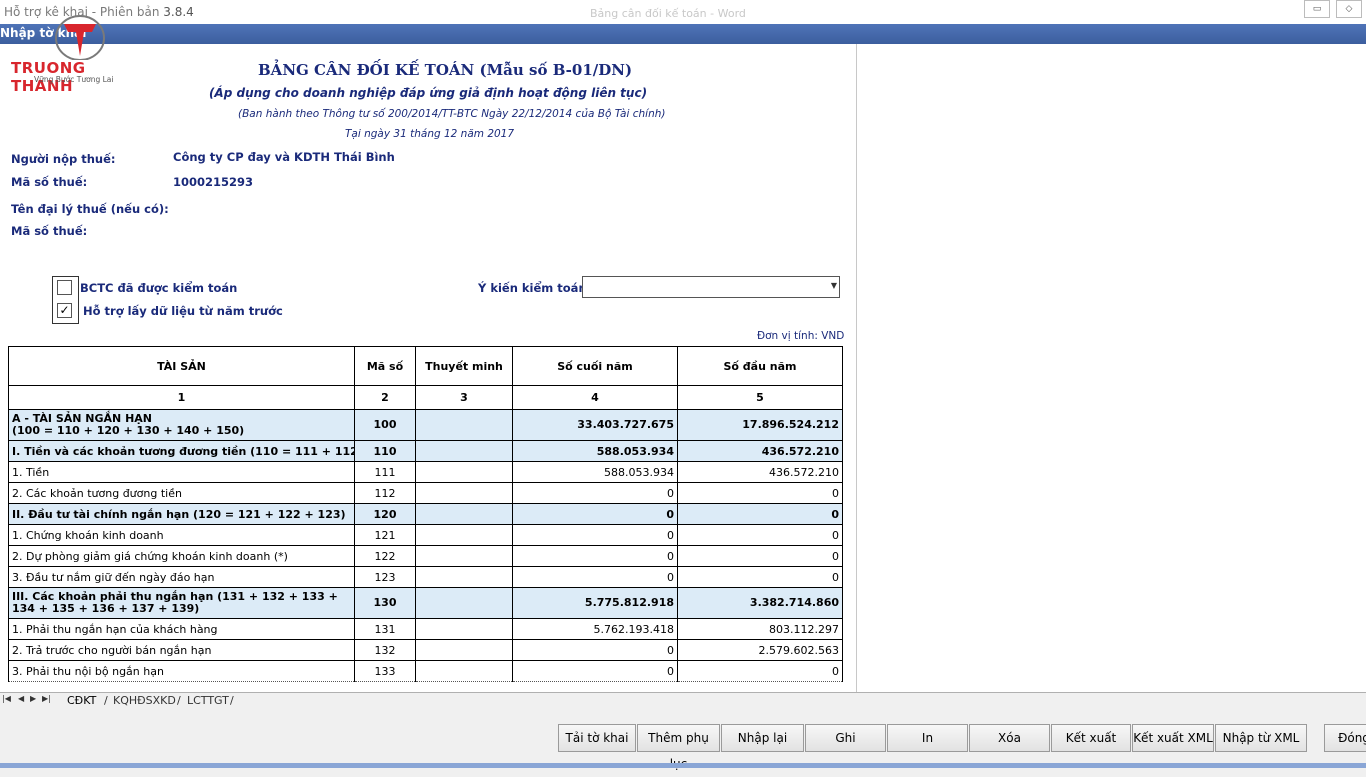 This screenshot has width=1366, height=777. What do you see at coordinates (535, 288) in the screenshot?
I see `audit-opinion-label: Ý kiến kiểm toán:` at bounding box center [535, 288].